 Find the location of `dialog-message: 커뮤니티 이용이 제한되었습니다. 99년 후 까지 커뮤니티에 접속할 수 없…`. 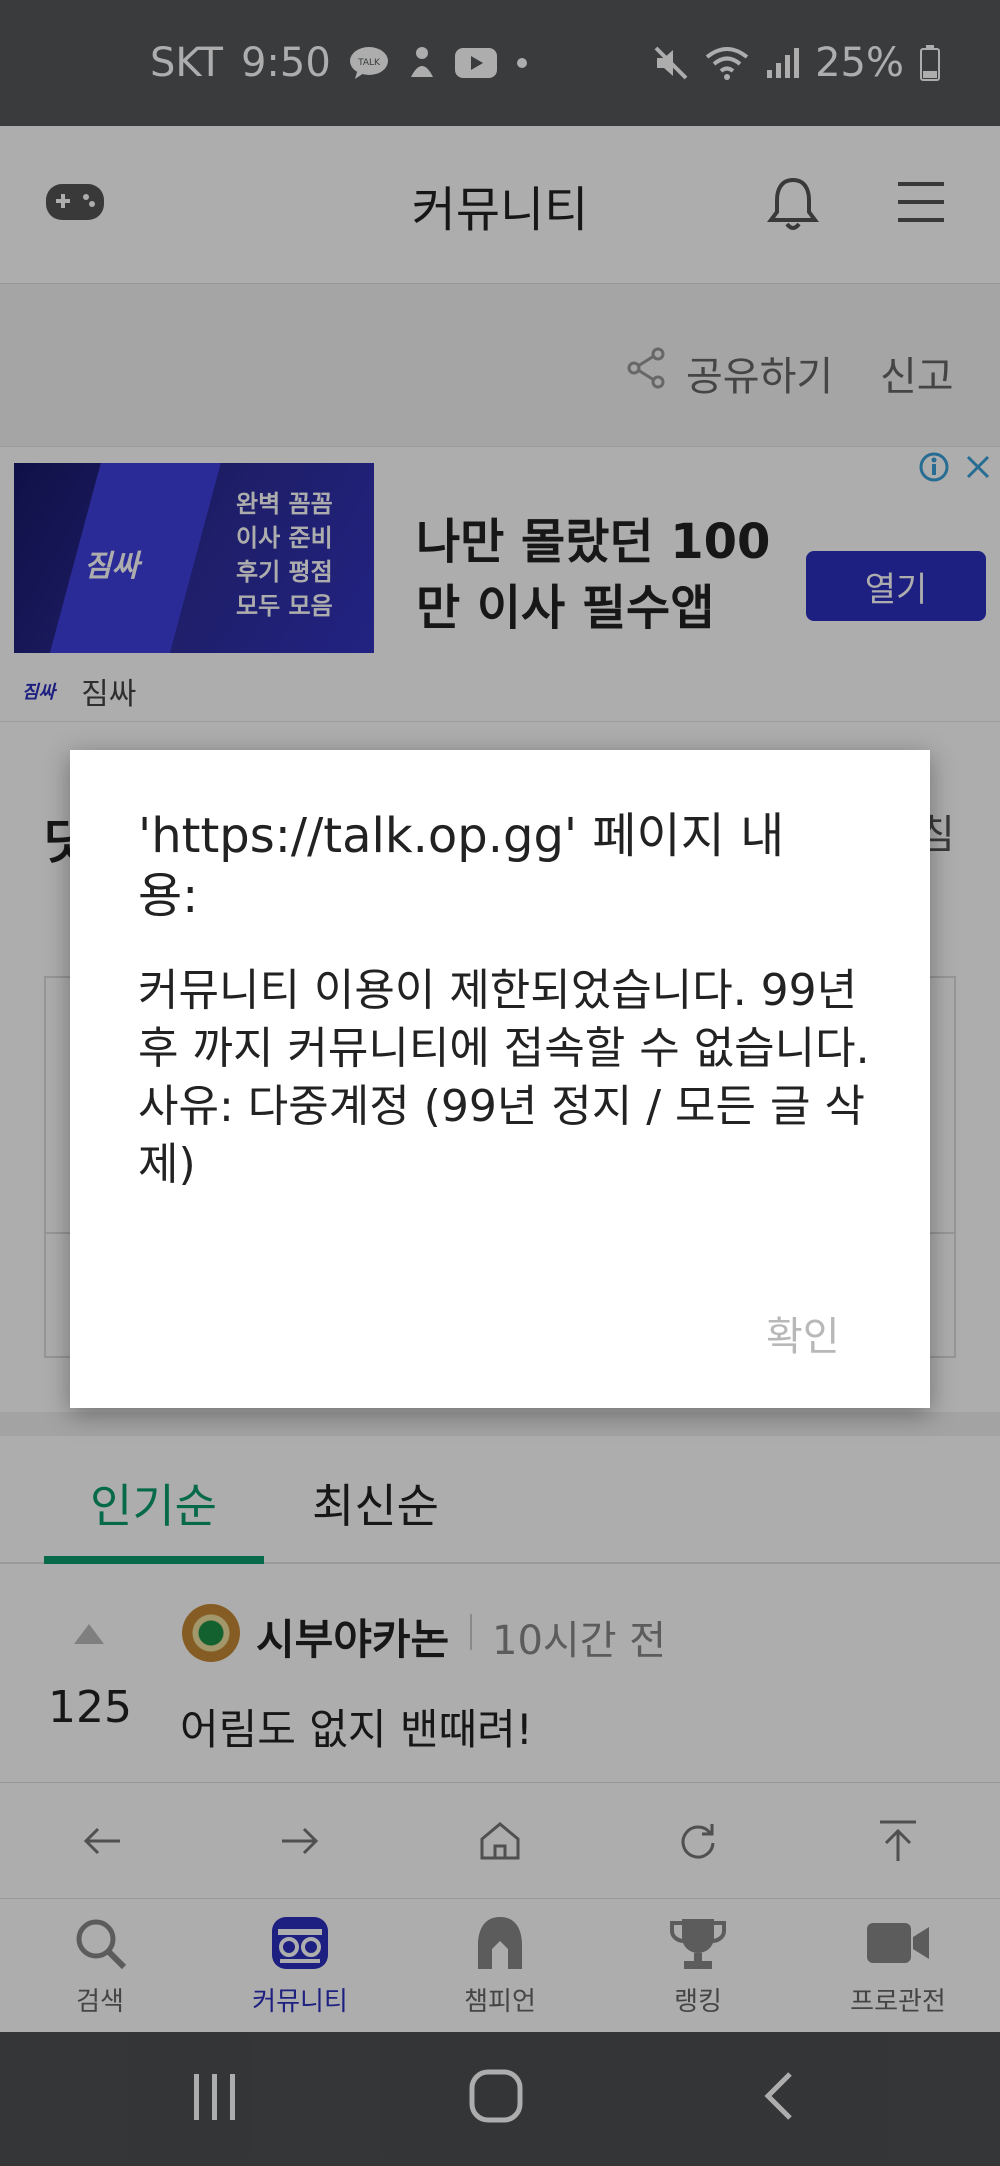

dialog-message: 커뮤니티 이용이 제한되었습니다. 99년 후 까지 커뮤니티에 접속할 수 없… is located at coordinates (504, 1077).